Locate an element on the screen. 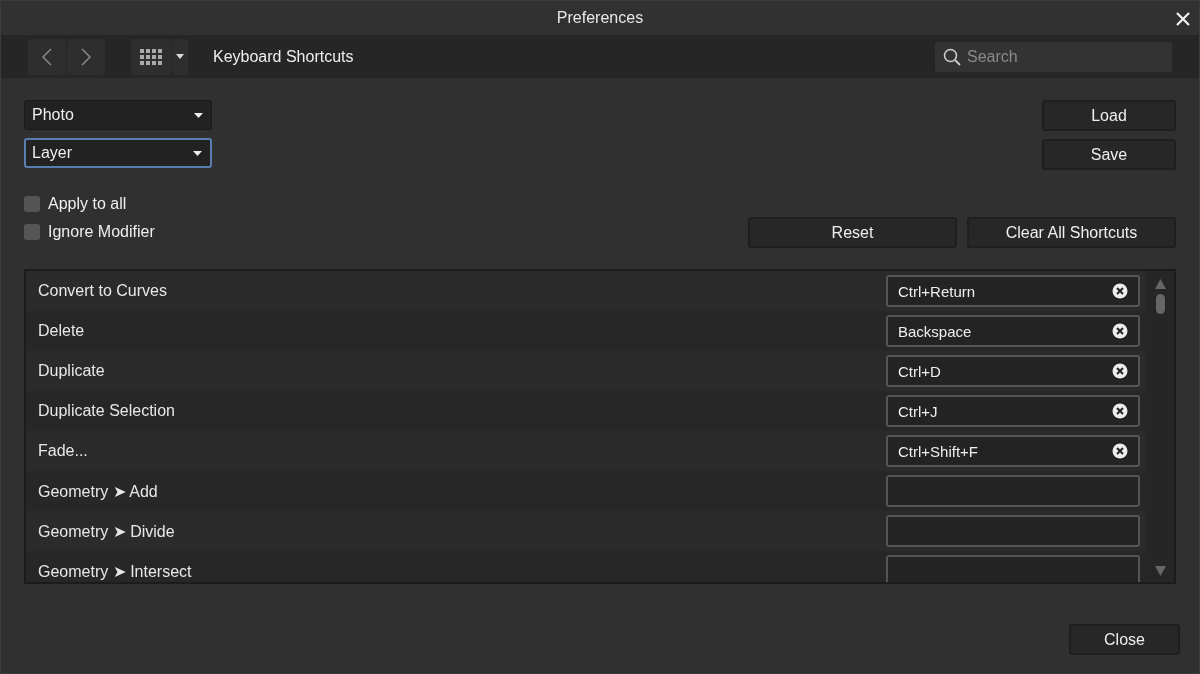 The image size is (1200, 674). view-menu-button is located at coordinates (180, 56).